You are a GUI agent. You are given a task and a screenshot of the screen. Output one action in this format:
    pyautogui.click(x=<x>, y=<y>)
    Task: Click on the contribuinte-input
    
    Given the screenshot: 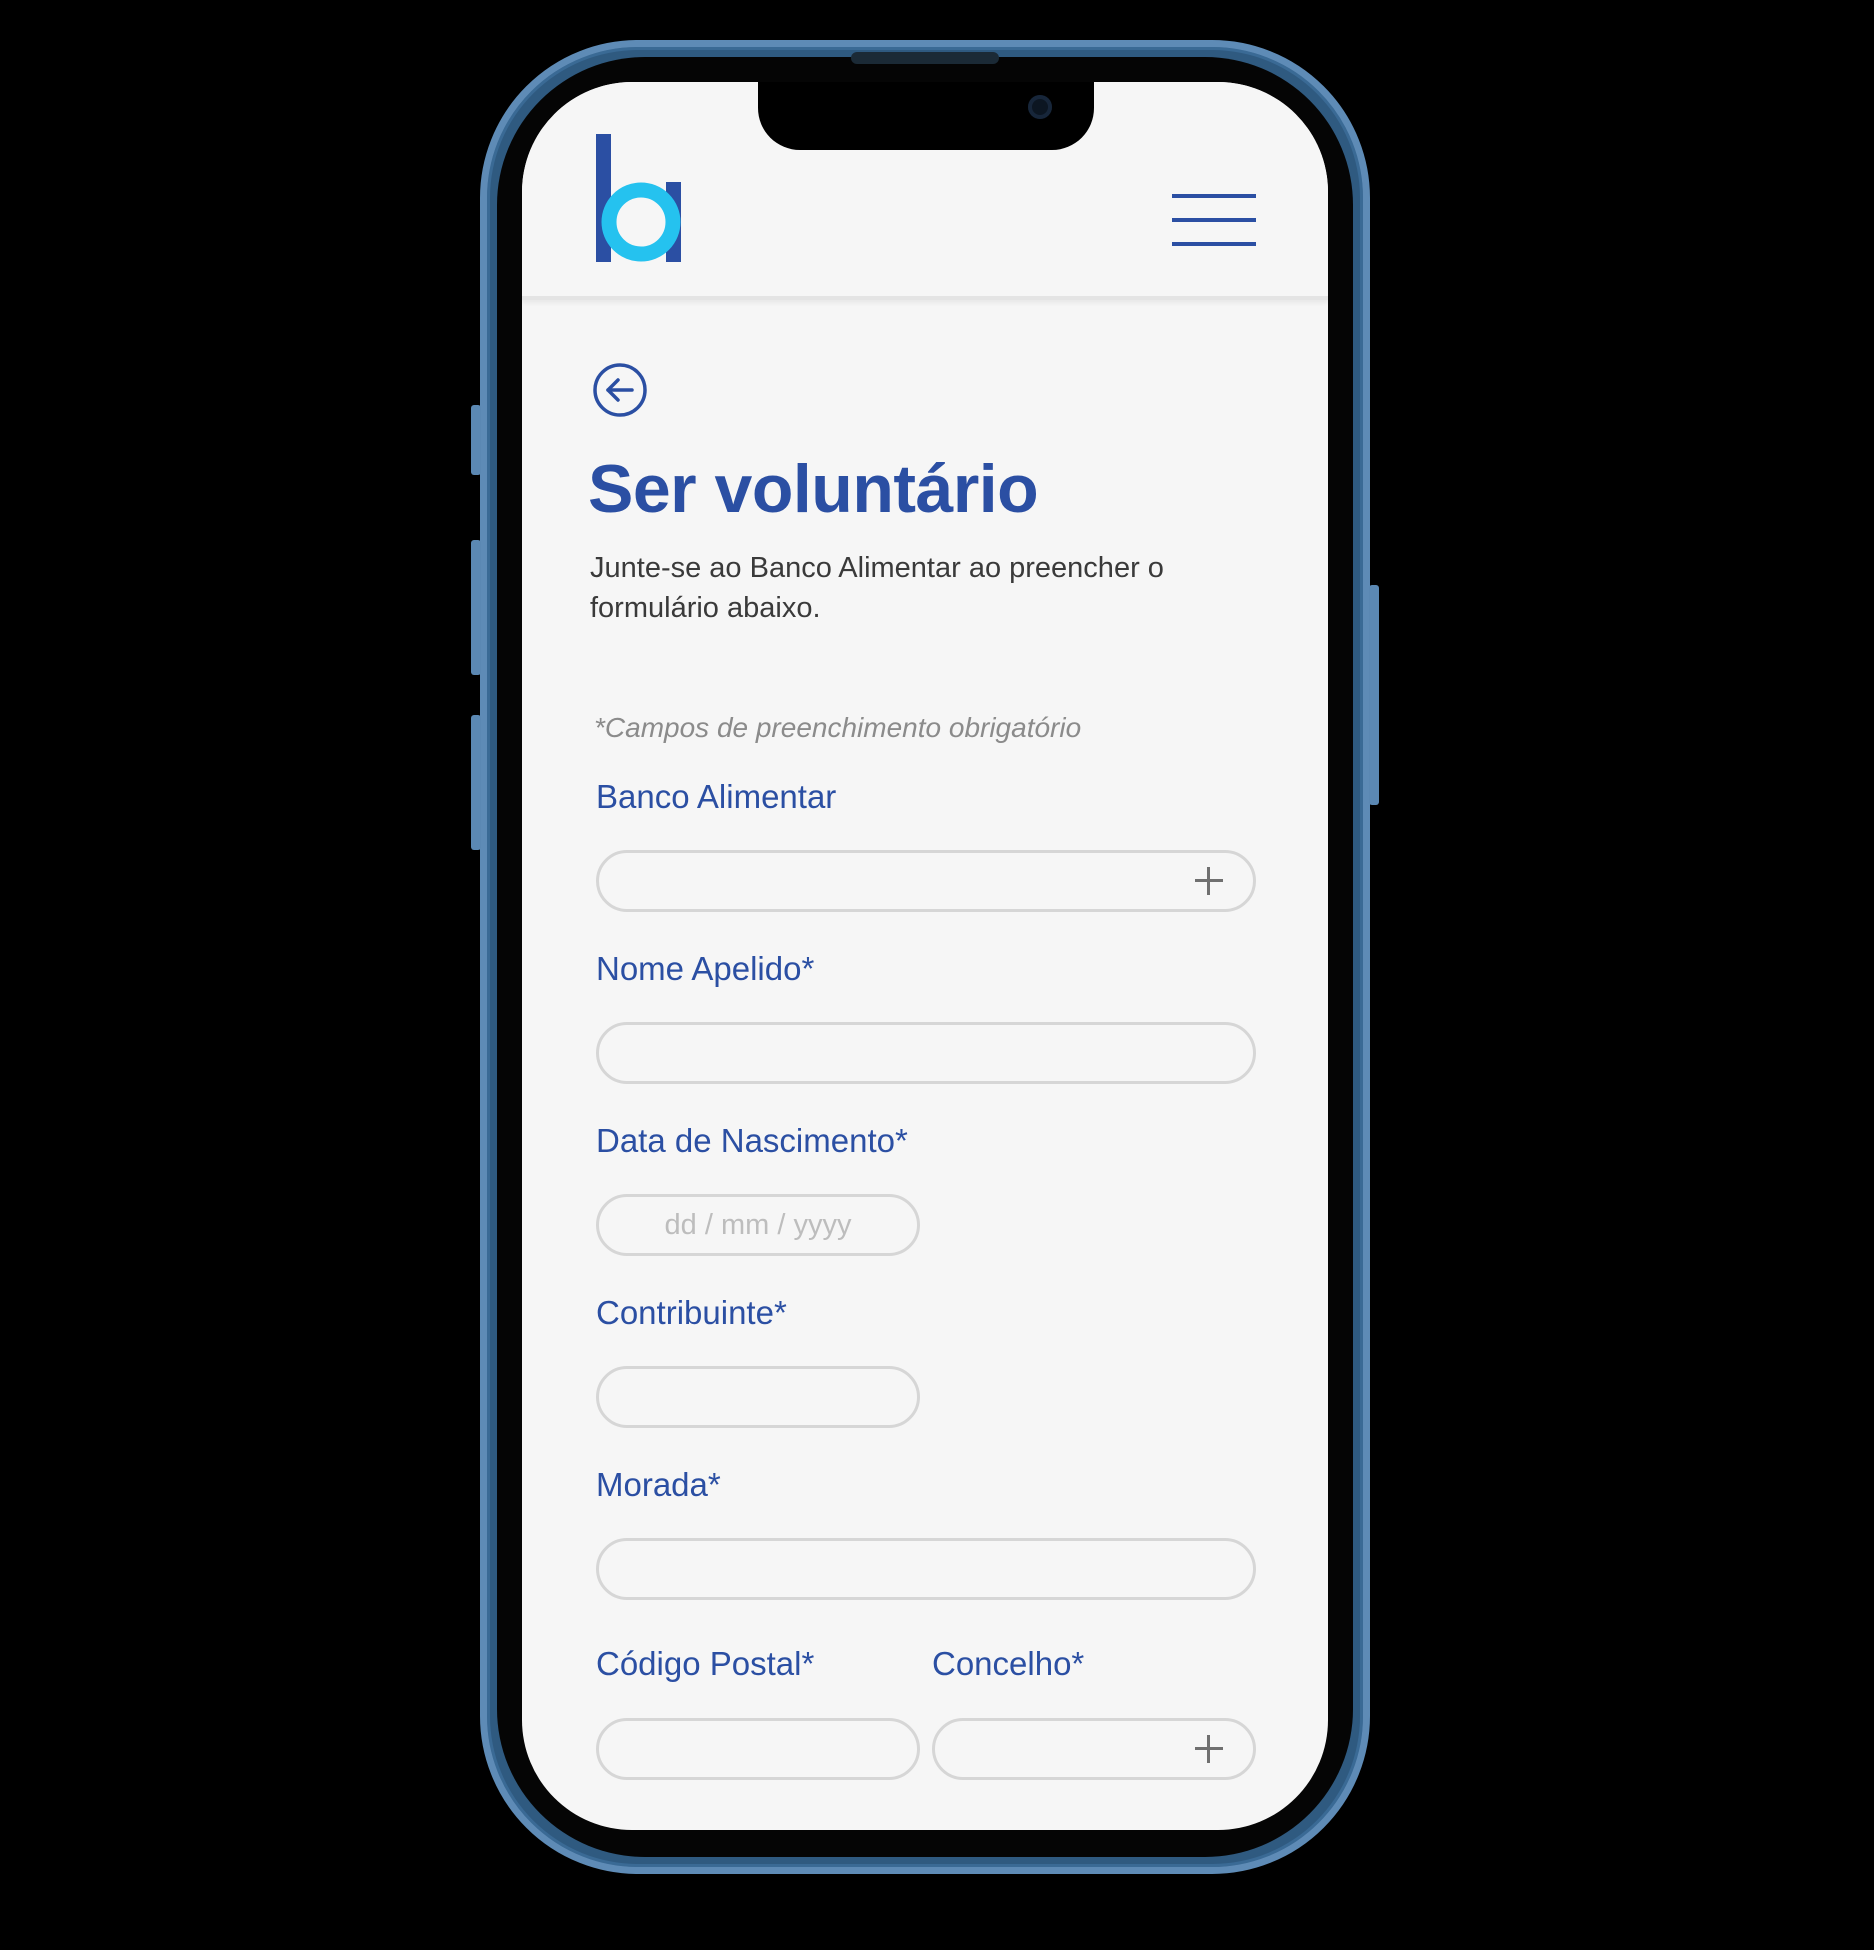 What is the action you would take?
    pyautogui.click(x=758, y=1397)
    